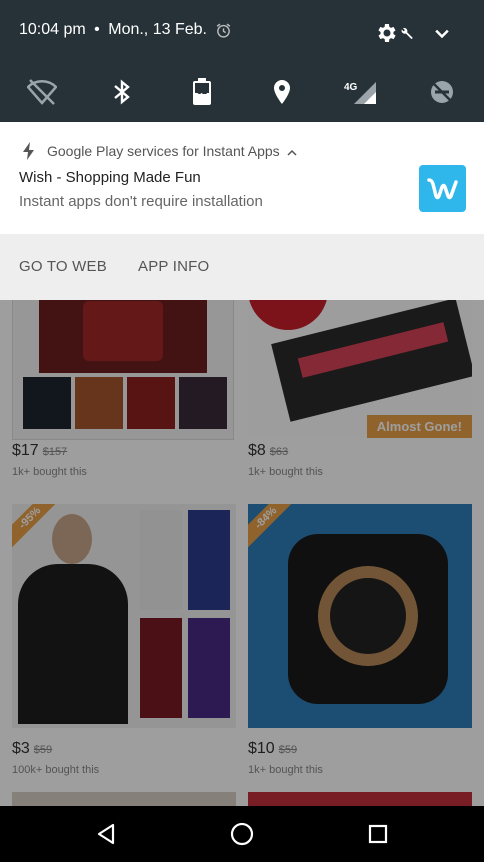 The width and height of the screenshot is (484, 862). Describe the element at coordinates (42, 92) in the screenshot. I see `wifi-off-icon` at that location.